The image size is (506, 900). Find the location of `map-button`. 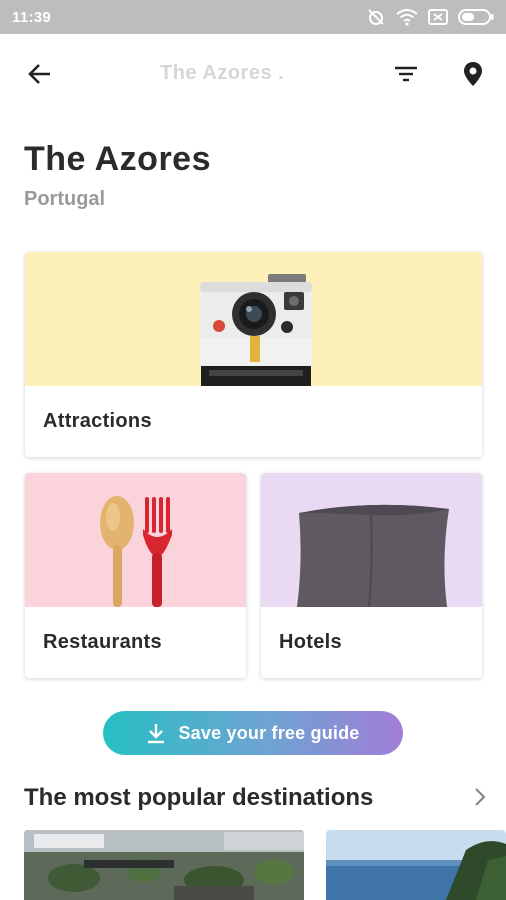

map-button is located at coordinates (473, 74).